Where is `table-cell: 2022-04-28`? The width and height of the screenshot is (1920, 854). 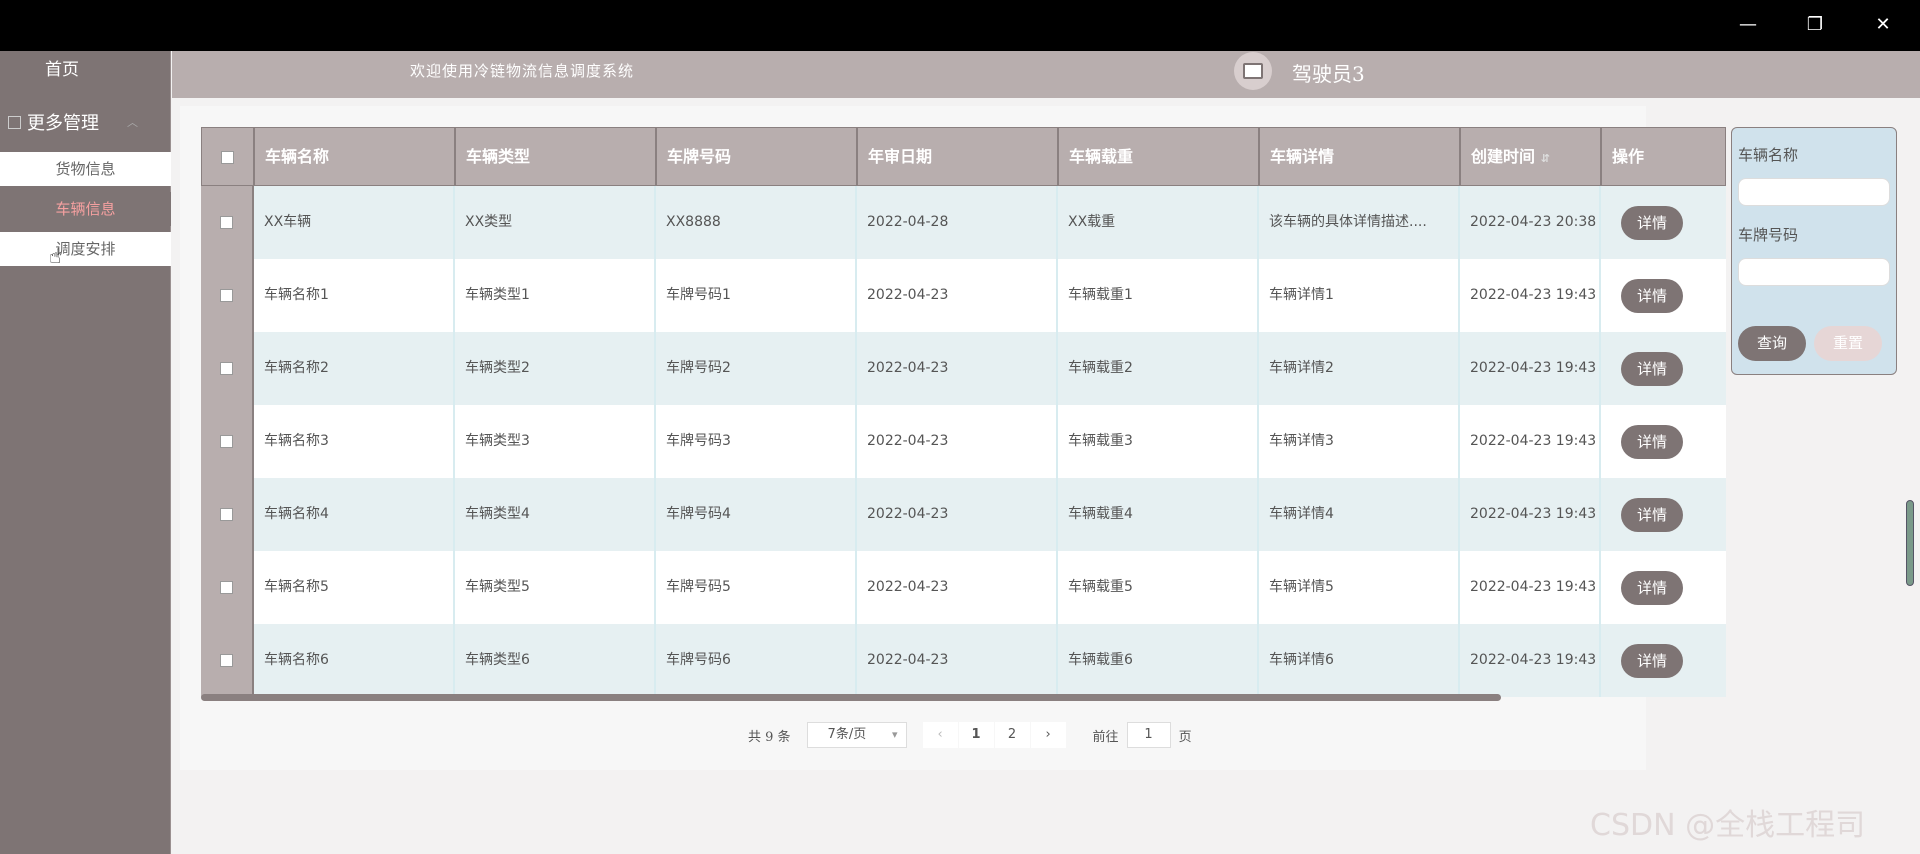 table-cell: 2022-04-28 is located at coordinates (957, 222).